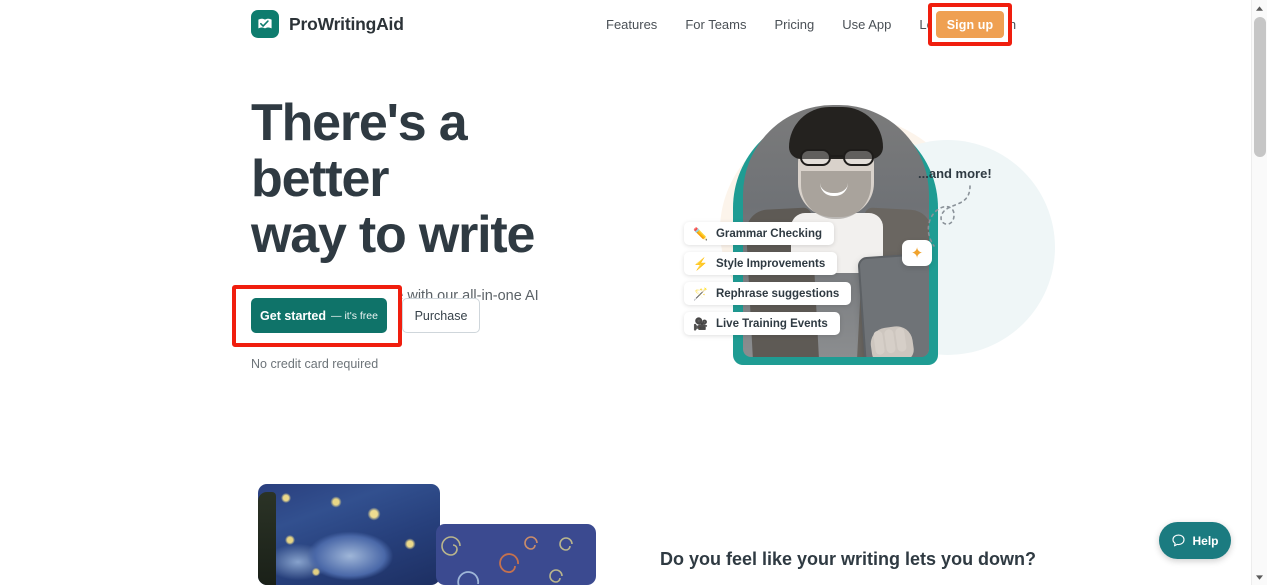  I want to click on chevron-up-icon, so click(1259, 8).